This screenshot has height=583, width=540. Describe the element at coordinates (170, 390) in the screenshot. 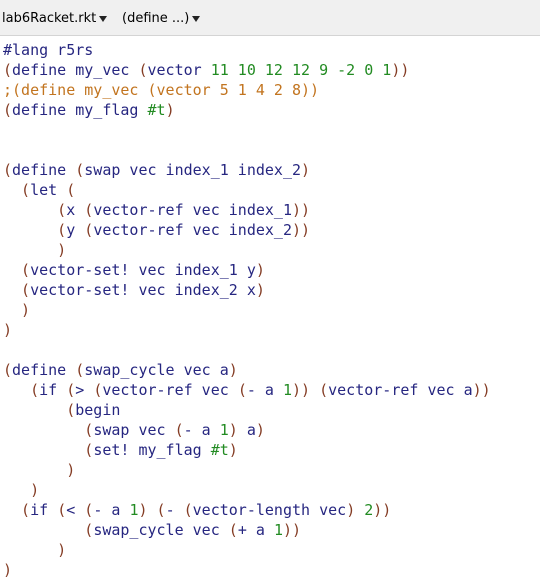

I see `code-token: vector-ref vec` at that location.